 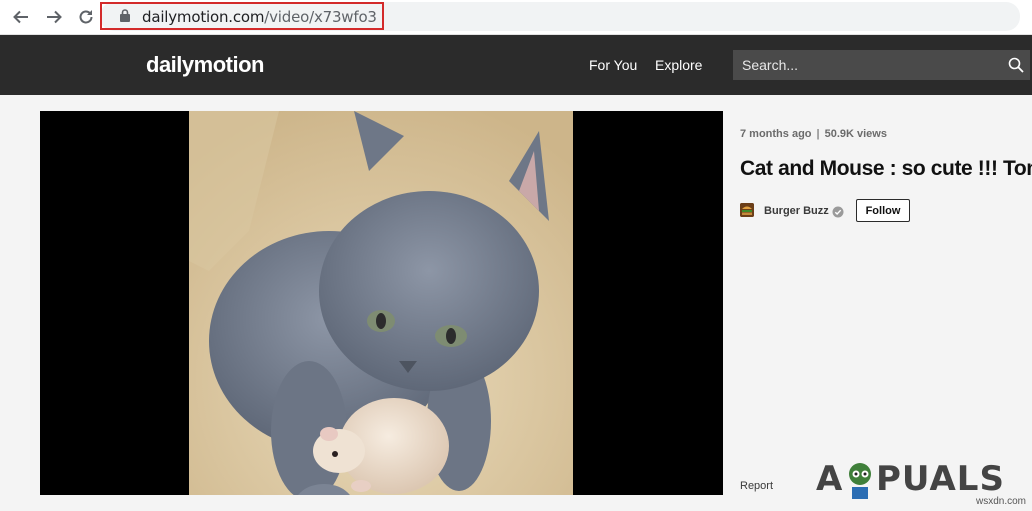 What do you see at coordinates (21, 17) in the screenshot?
I see `back-arrow-icon` at bounding box center [21, 17].